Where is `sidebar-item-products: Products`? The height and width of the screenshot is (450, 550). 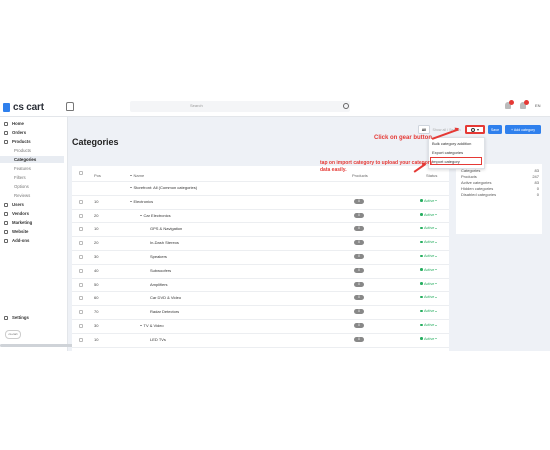 sidebar-item-products: Products is located at coordinates (22, 150).